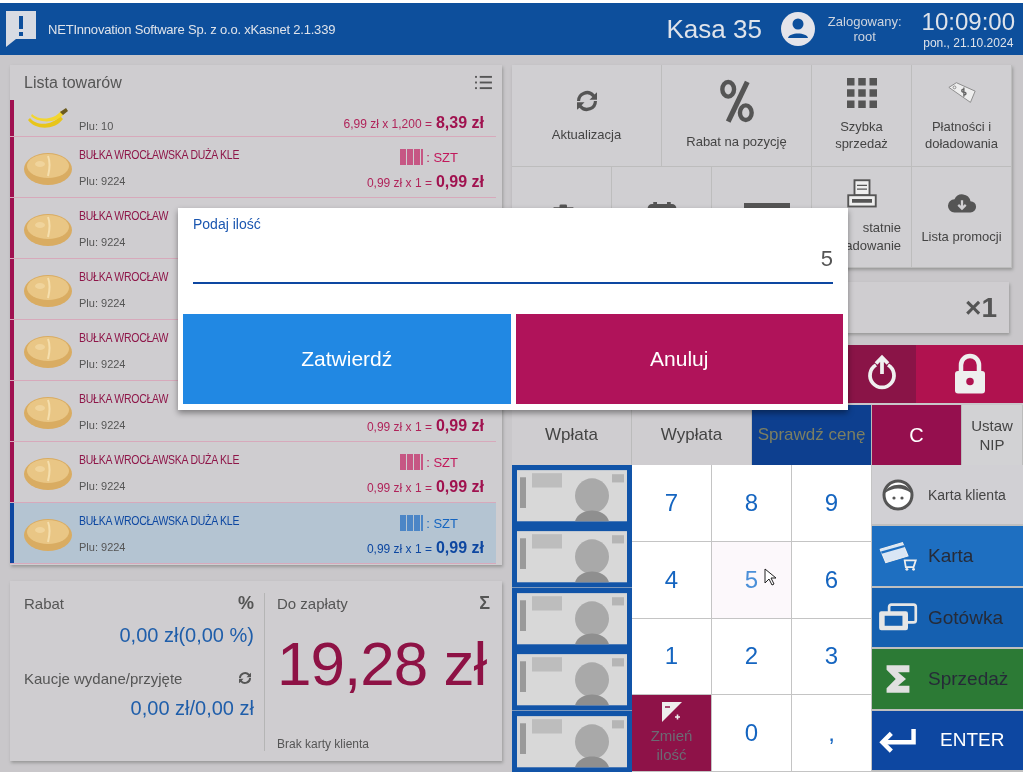  Describe the element at coordinates (797, 29) in the screenshot. I see `user-icon` at that location.